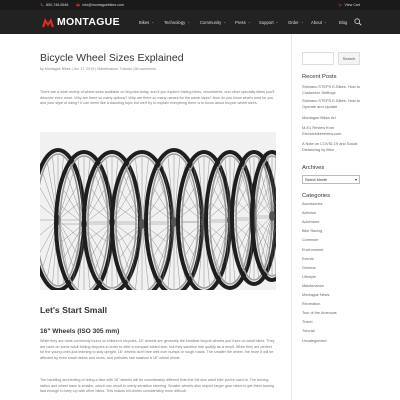 This screenshot has width=400, height=400. I want to click on nav-item-bikes: Bikes ⌄, so click(146, 22).